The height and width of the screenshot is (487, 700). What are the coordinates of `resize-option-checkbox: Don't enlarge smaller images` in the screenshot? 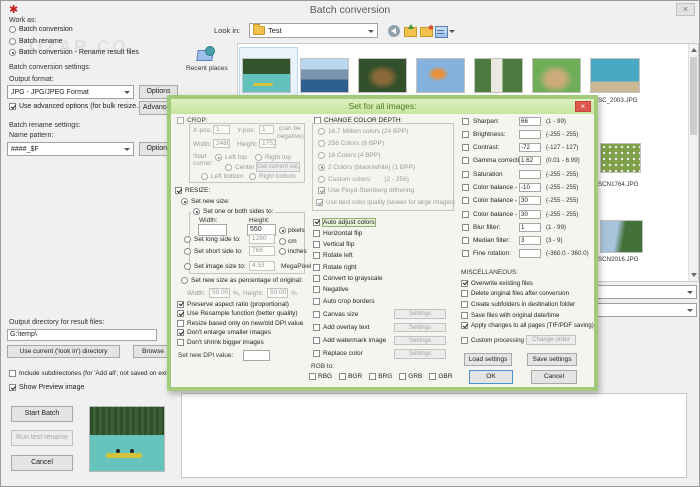 It's located at (240, 333).